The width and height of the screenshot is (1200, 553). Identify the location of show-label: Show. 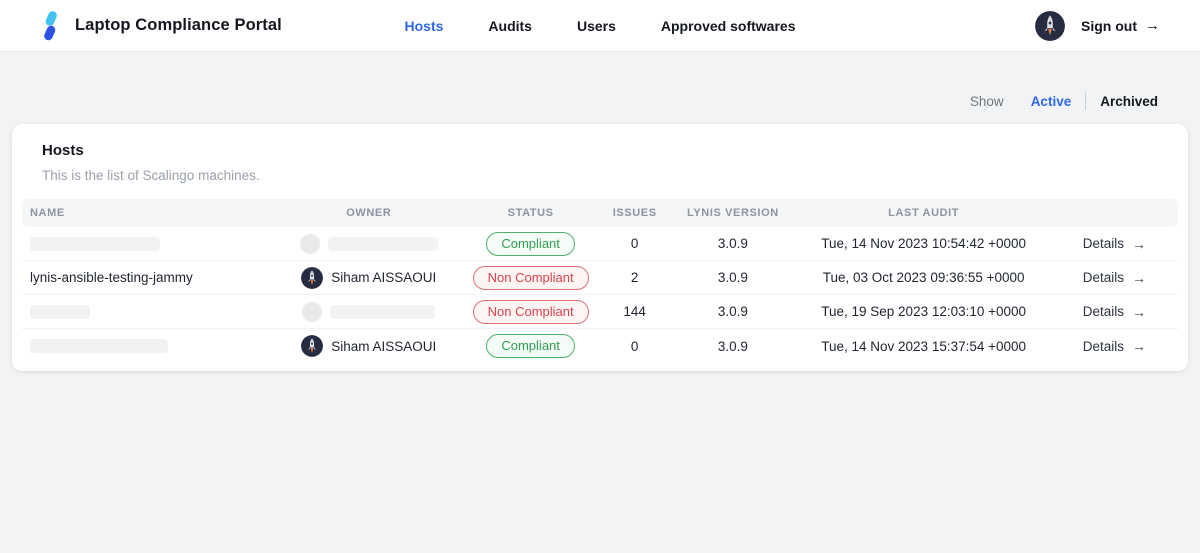
(986, 101).